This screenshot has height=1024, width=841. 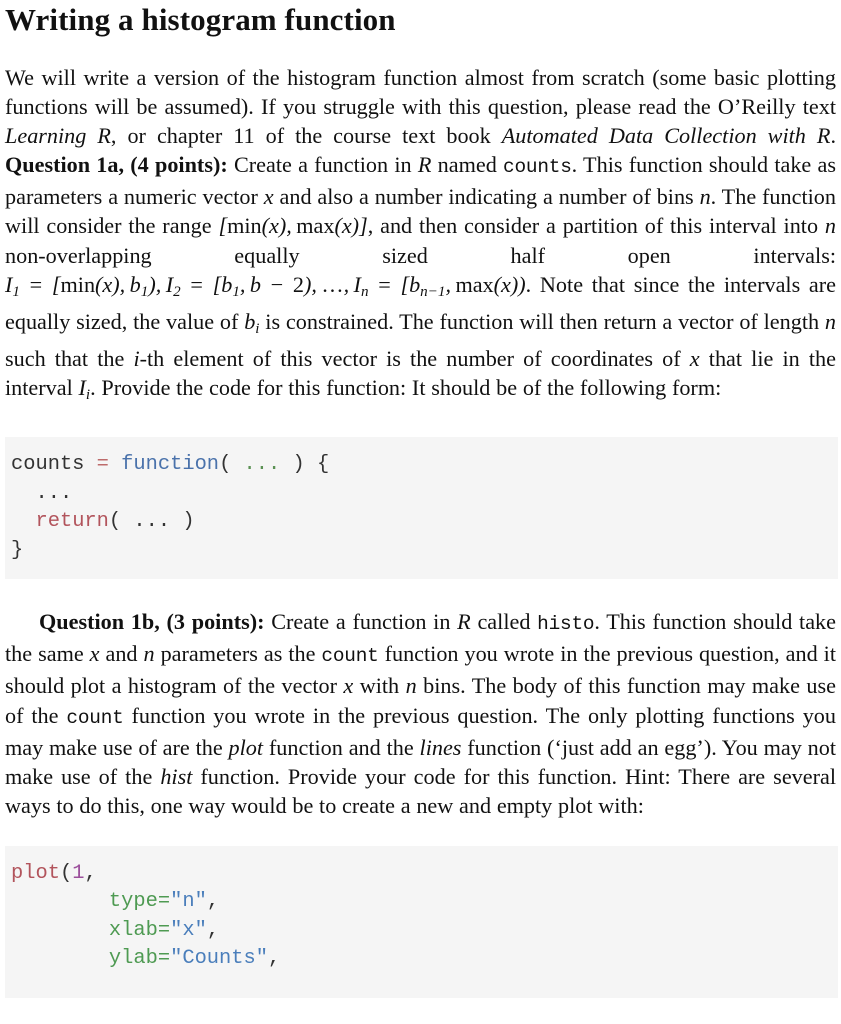 What do you see at coordinates (94, 654) in the screenshot?
I see `math-var-x-3: x` at bounding box center [94, 654].